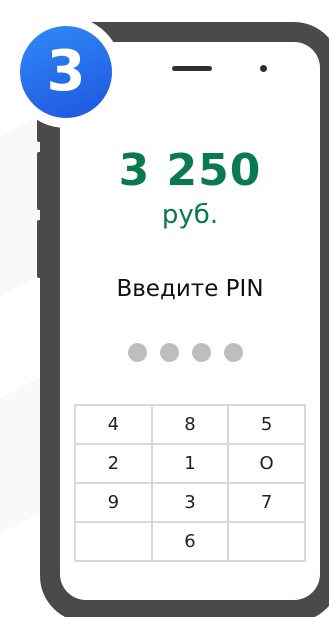  I want to click on keypad-key: 8, so click(190, 424).